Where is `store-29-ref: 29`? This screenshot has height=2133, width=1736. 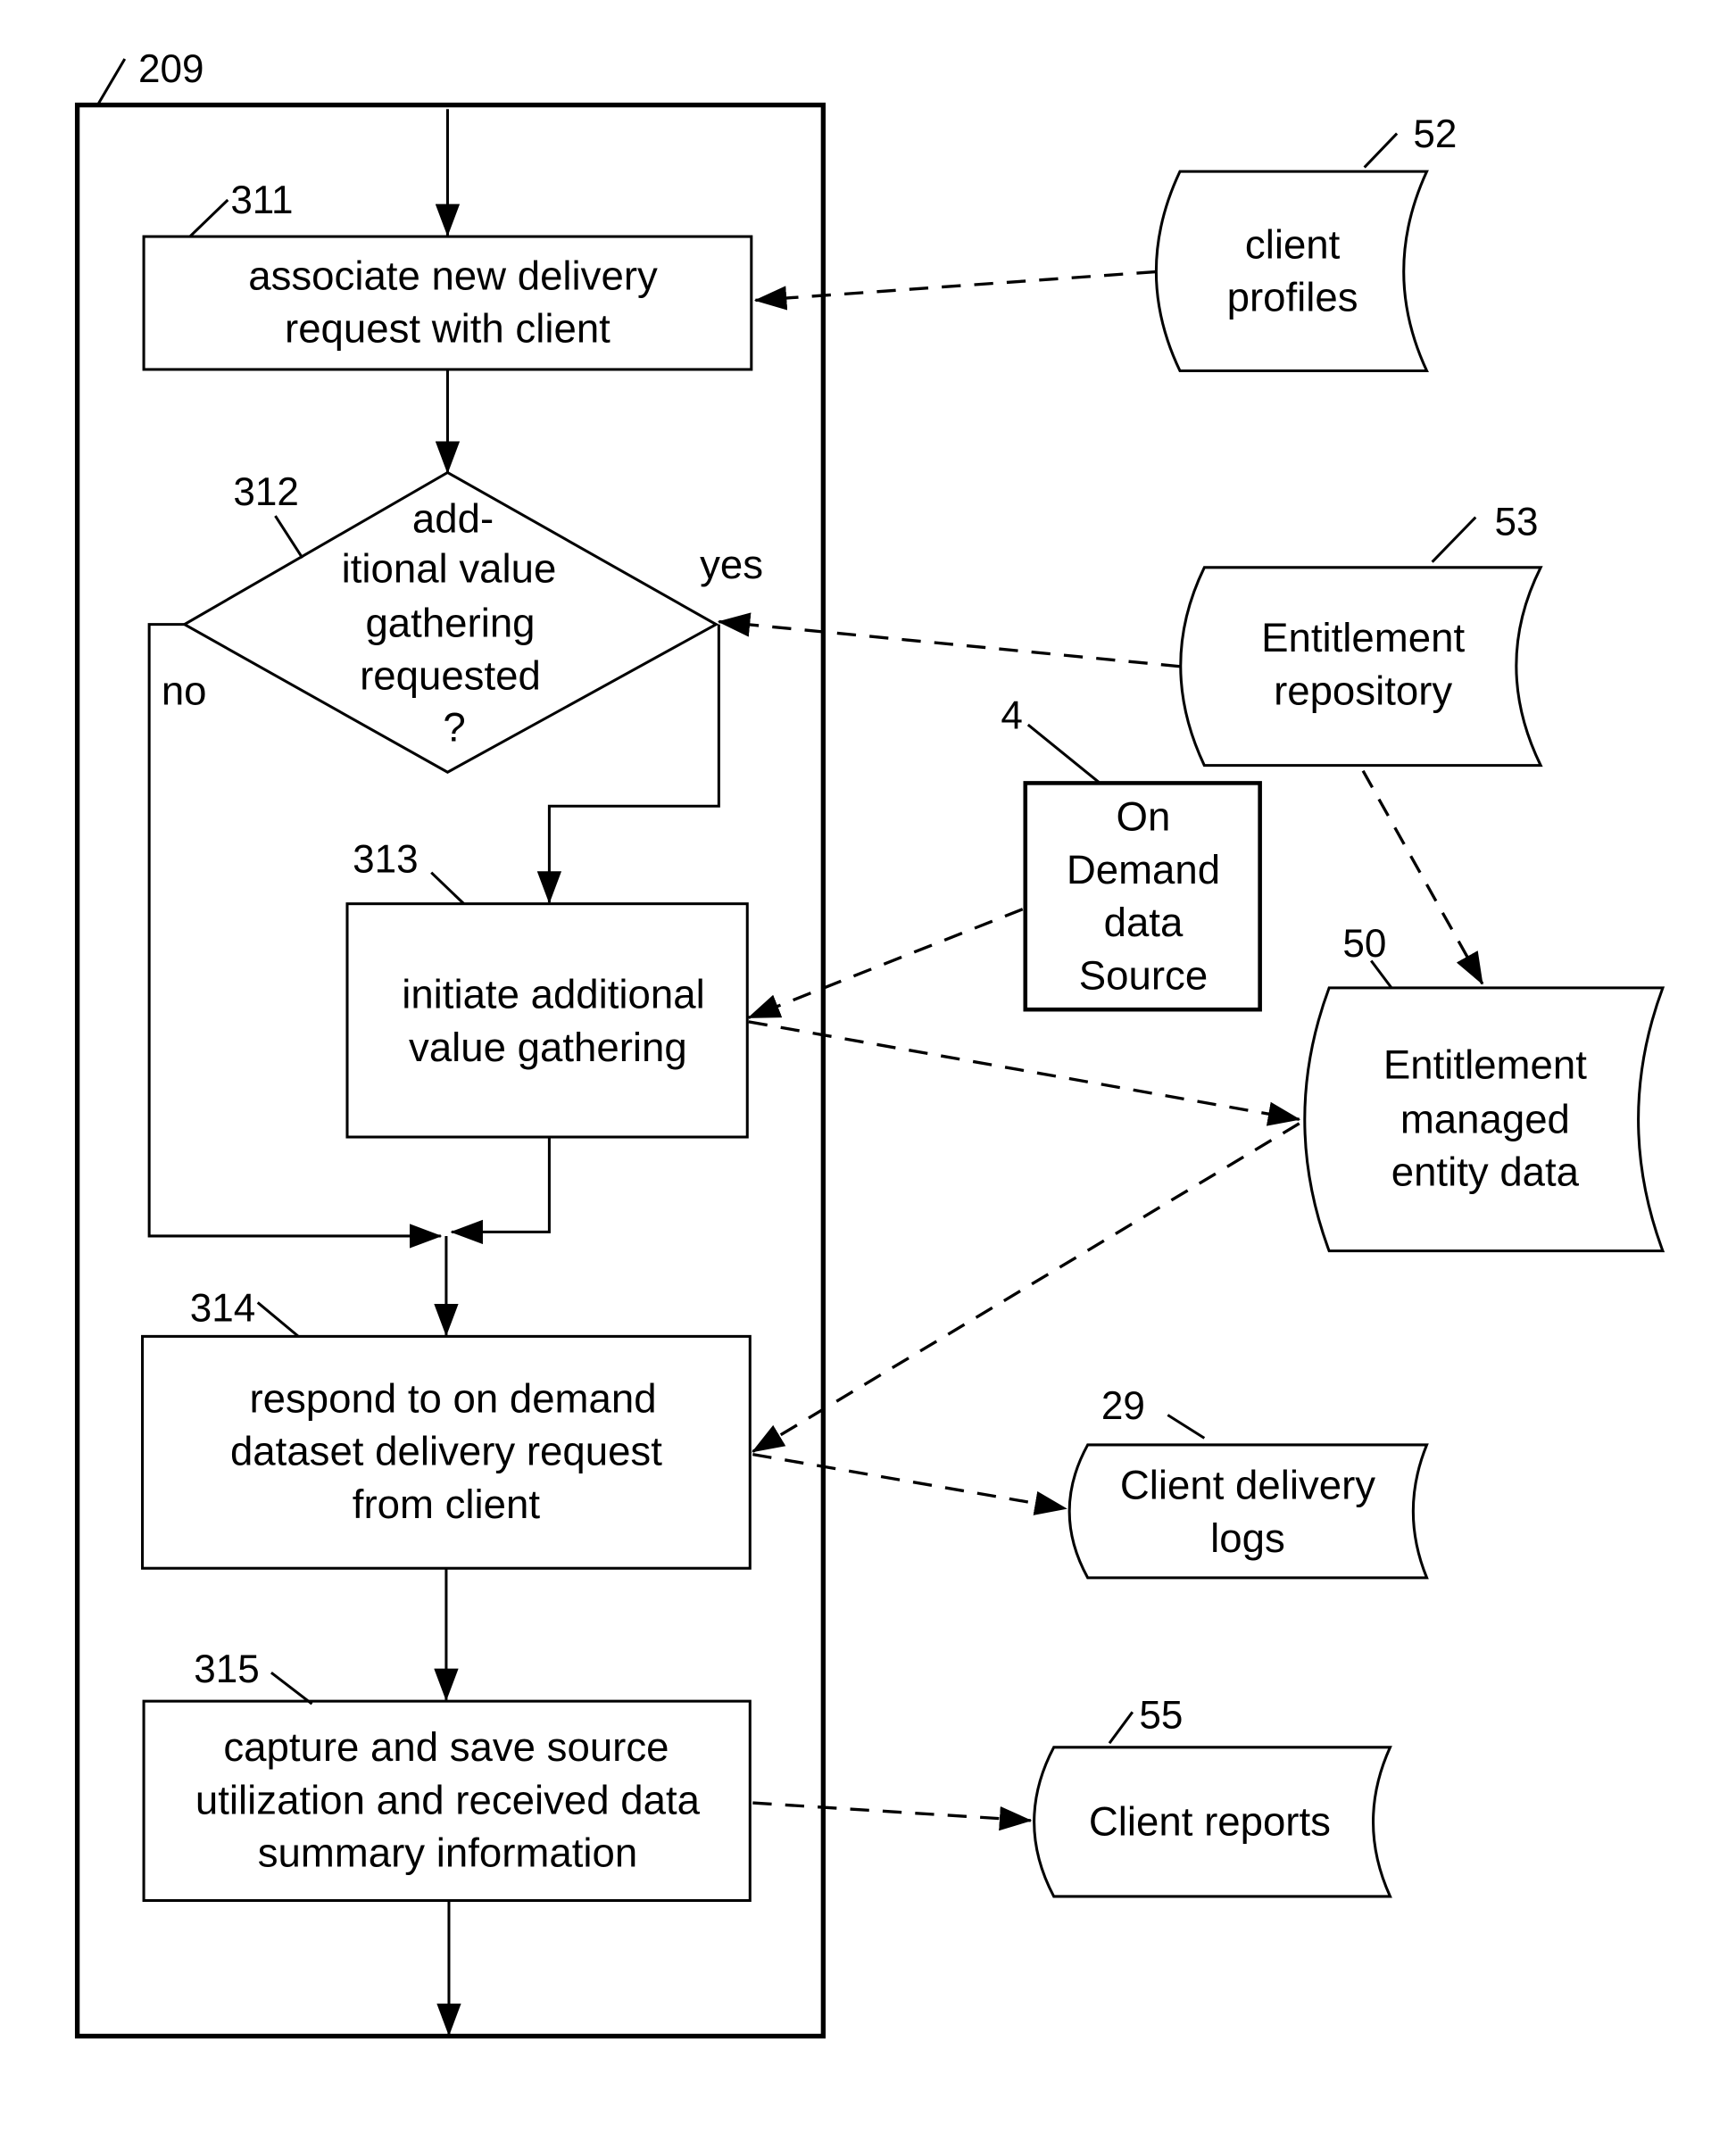 store-29-ref: 29 is located at coordinates (1123, 1406).